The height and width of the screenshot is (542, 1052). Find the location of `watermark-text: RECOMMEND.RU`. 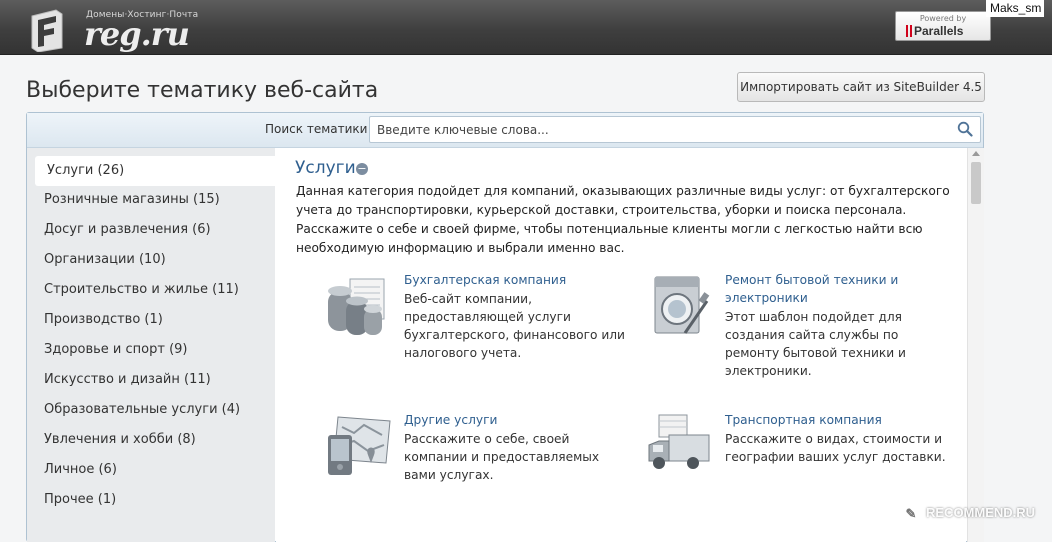

watermark-text: RECOMMEND.RU is located at coordinates (981, 512).